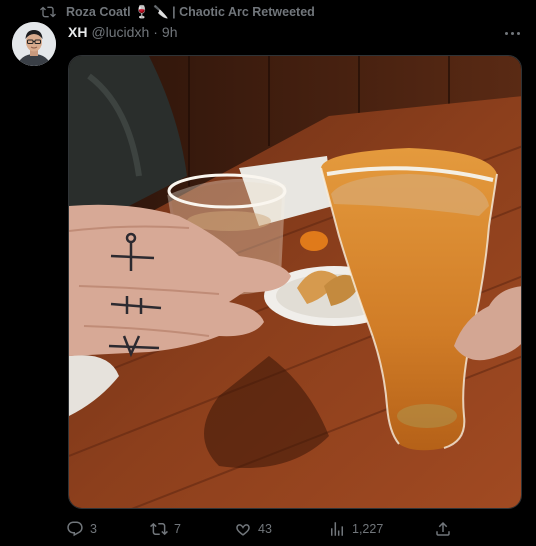 Image resolution: width=536 pixels, height=546 pixels. Describe the element at coordinates (190, 11) in the screenshot. I see `retweet-context-text: Roza Coatl 🍷 🔪 | Chaotic Arc Retweeted` at that location.